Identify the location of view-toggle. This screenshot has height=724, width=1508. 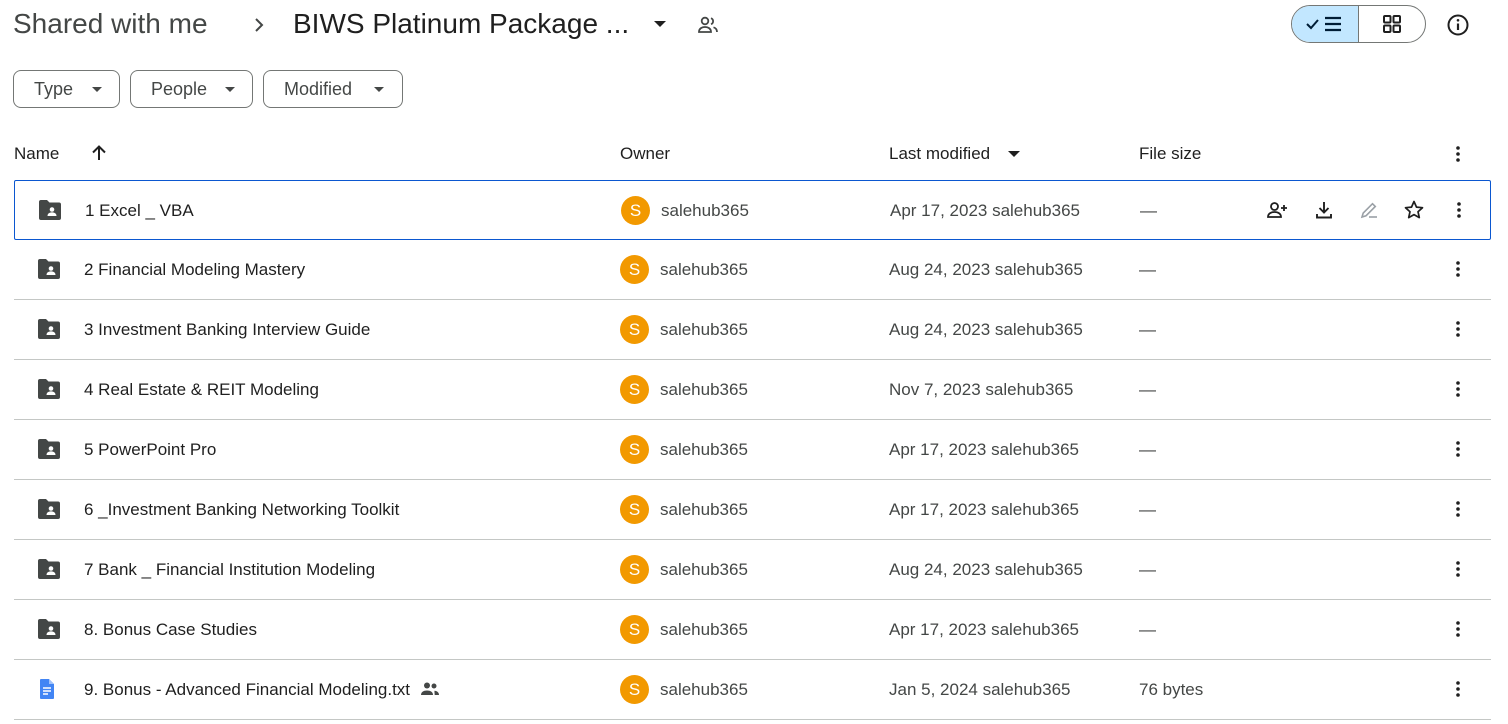
(1358, 24).